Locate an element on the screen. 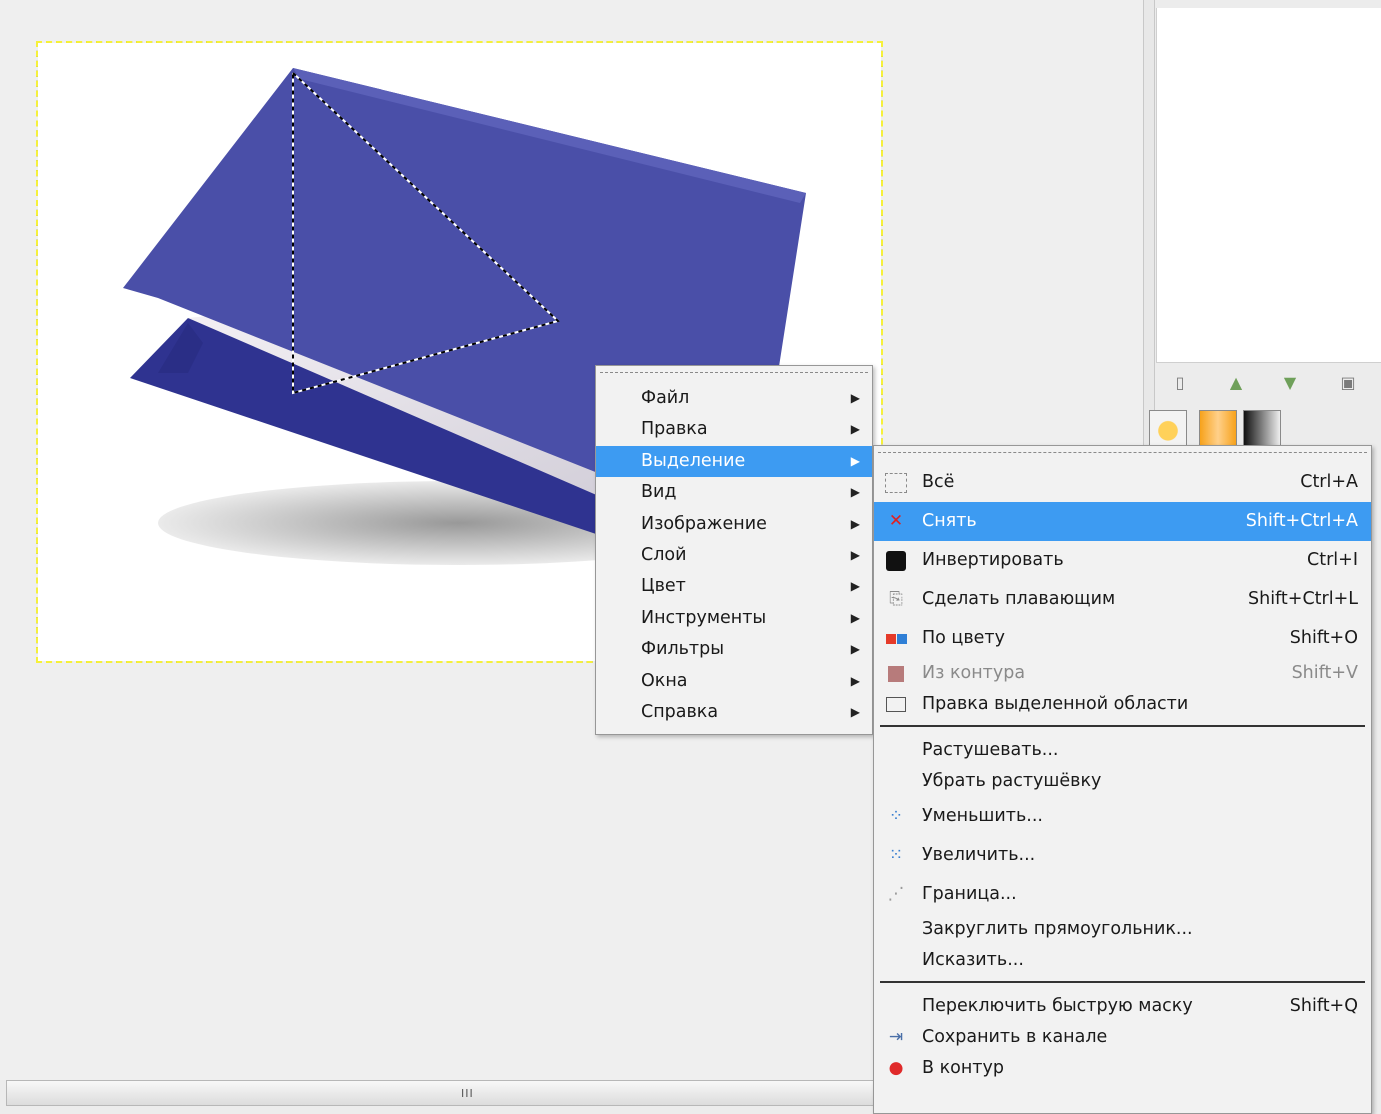 The image size is (1381, 1114). dock-tabs is located at coordinates (1264, 430).